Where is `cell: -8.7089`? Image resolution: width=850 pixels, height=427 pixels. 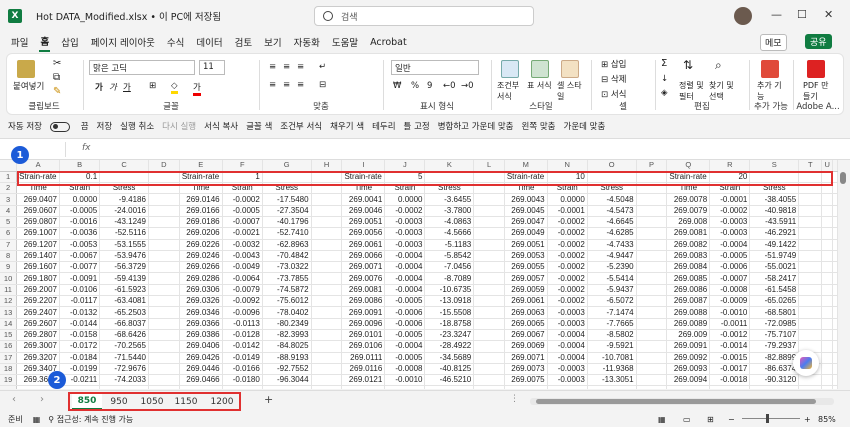
cell: -8.7089 is located at coordinates (449, 278).